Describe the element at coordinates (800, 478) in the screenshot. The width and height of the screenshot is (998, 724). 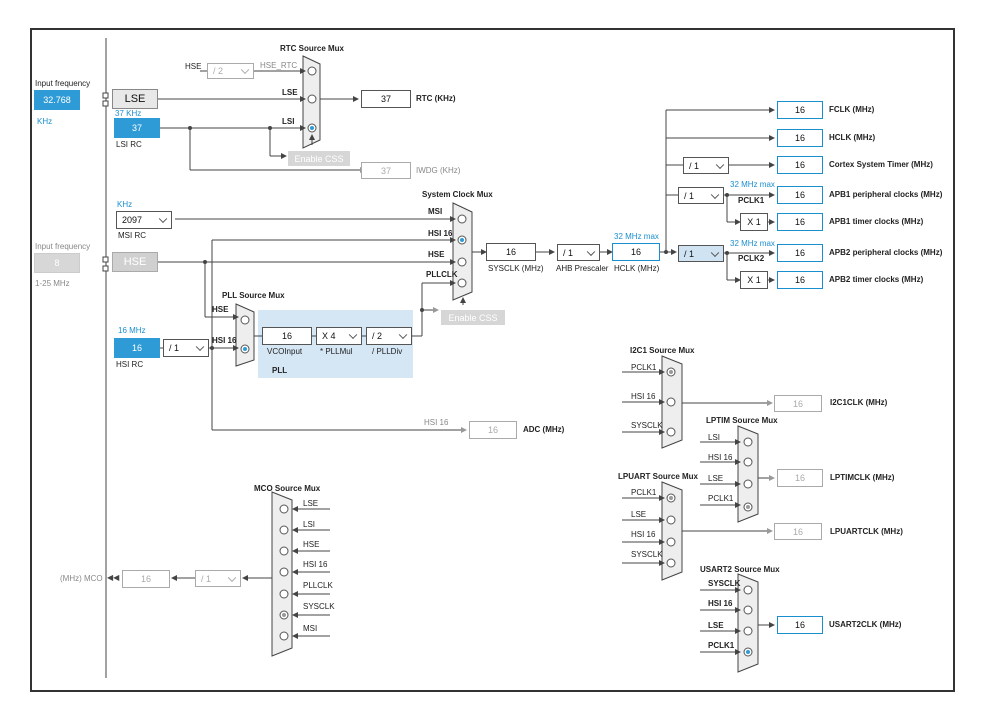
I see `lptimclk-value: 16` at that location.